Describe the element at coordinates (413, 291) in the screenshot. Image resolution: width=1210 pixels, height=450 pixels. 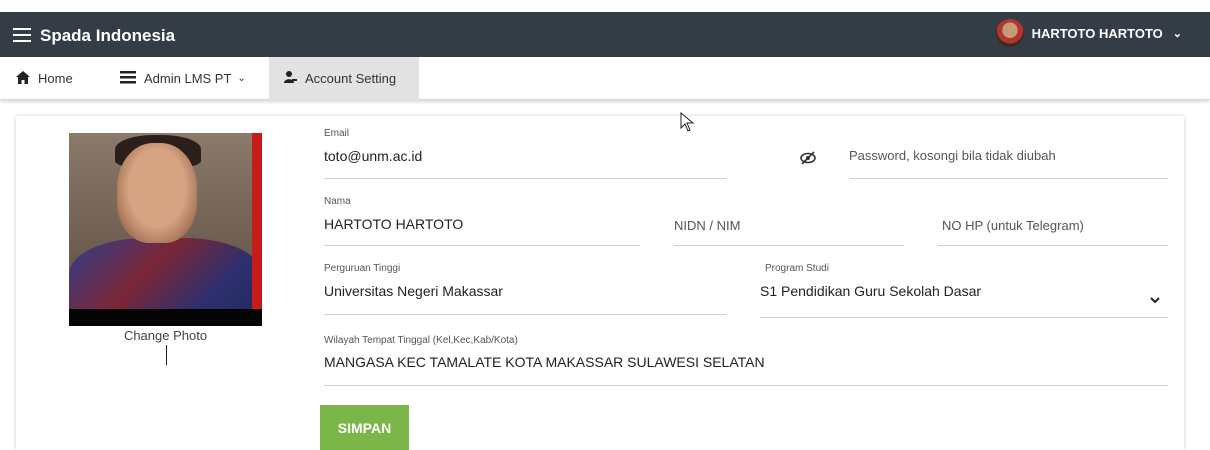
I see `pt-value: Universitas Negeri Makassar` at that location.